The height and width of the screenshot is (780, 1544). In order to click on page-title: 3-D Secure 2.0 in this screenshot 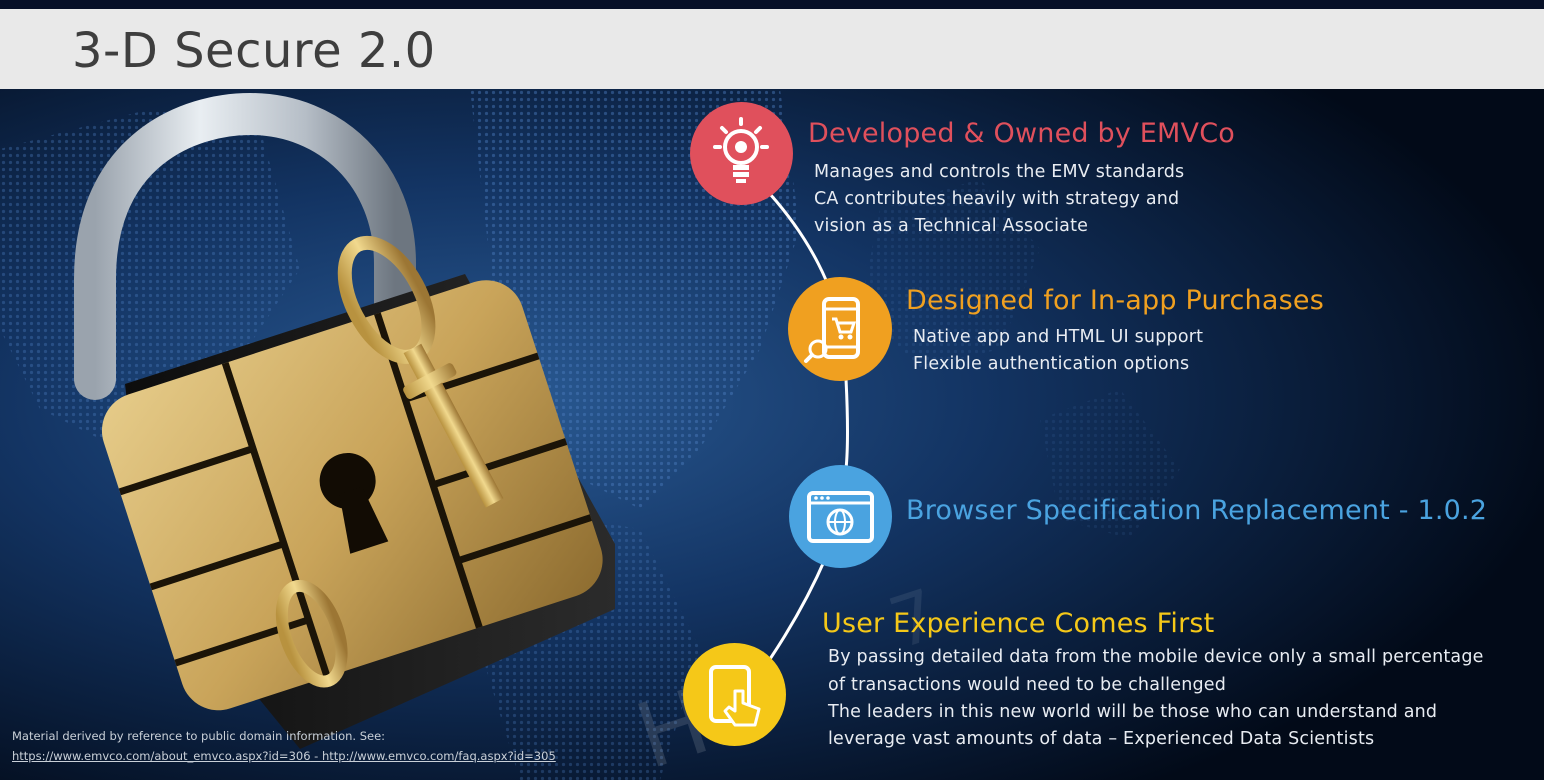, I will do `click(254, 51)`.